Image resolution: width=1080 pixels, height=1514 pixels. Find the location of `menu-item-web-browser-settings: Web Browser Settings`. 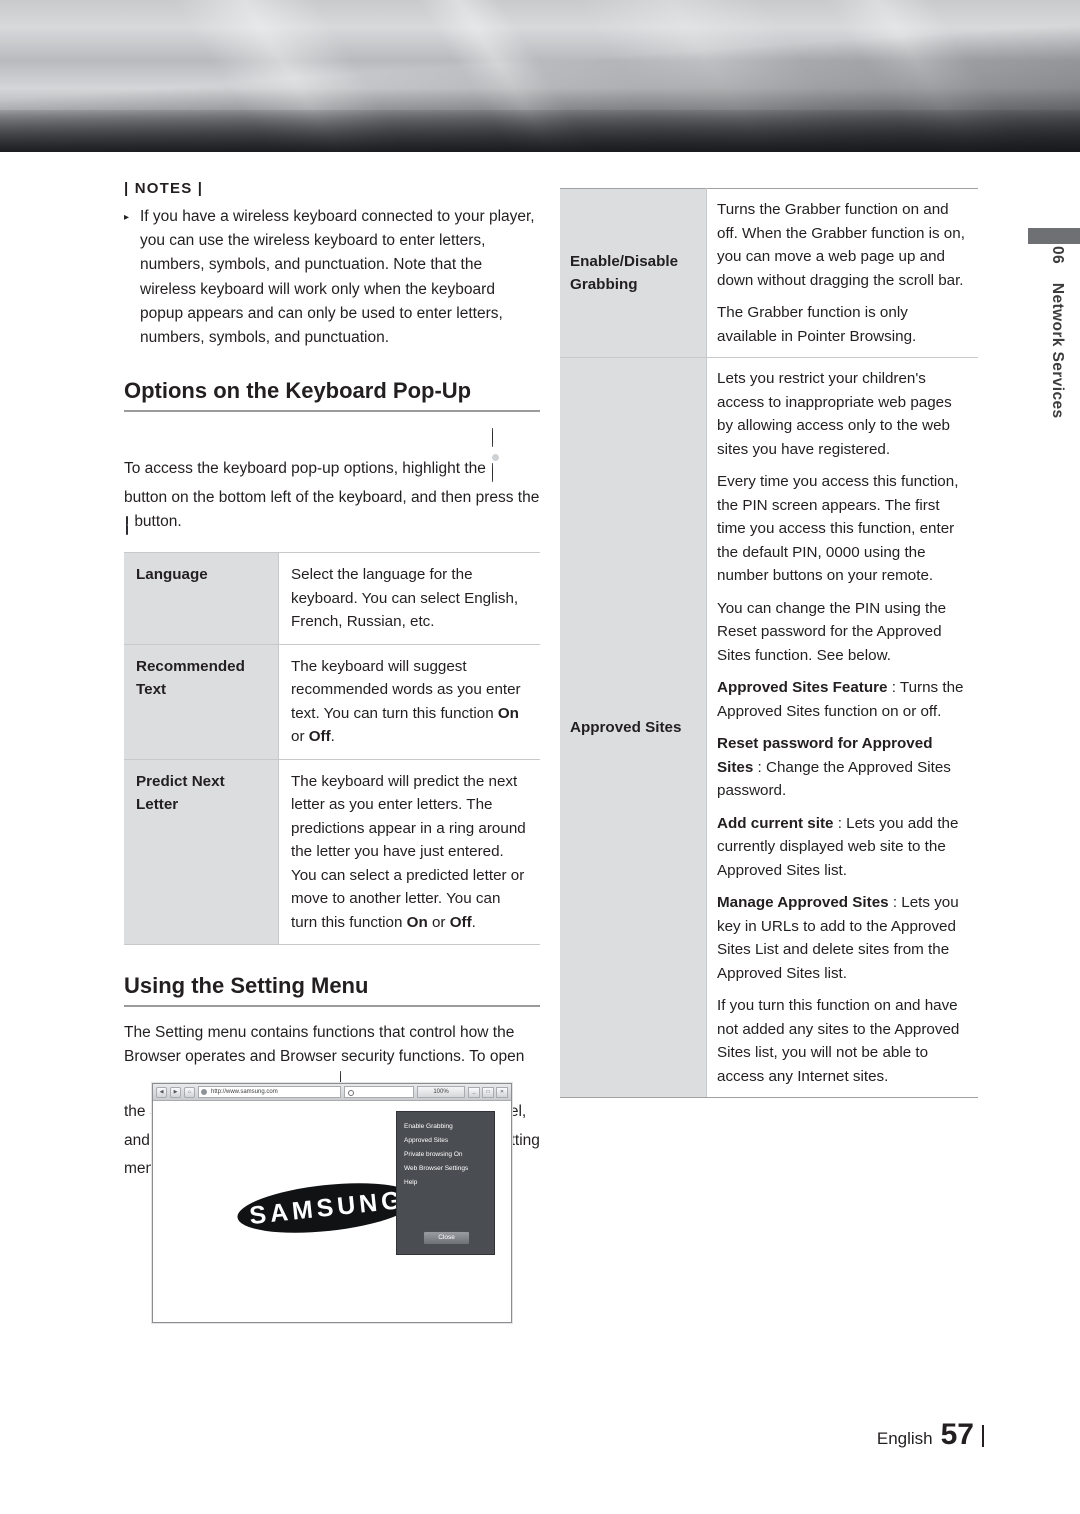

menu-item-web-browser-settings: Web Browser Settings is located at coordinates (449, 1169).